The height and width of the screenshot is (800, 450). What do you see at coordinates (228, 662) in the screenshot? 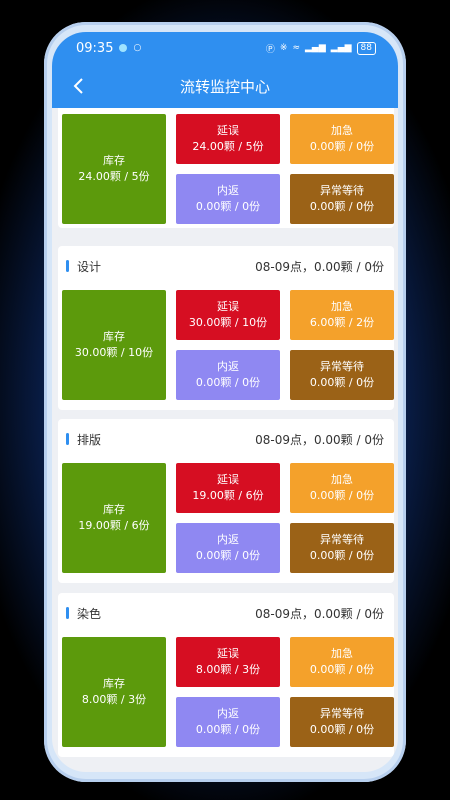
I see `delay-tile: 延误 8.00颗 / 3份` at bounding box center [228, 662].